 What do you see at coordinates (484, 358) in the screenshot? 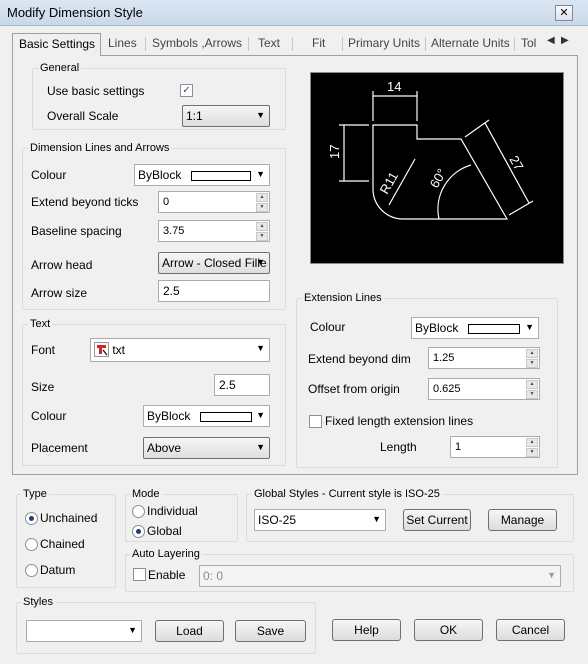
I see `extend-beyond-dim-input: 1.25 ▲ ▼` at bounding box center [484, 358].